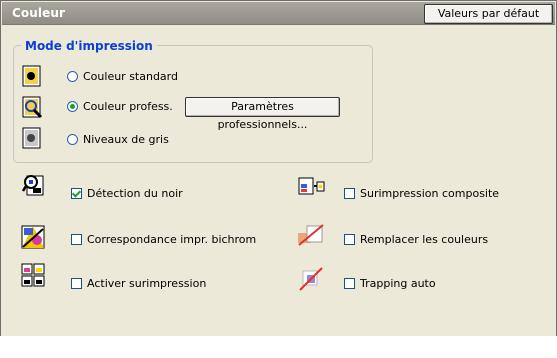 This screenshot has width=557, height=358. I want to click on two-color-match-row: Correspondance impr. bichrom, so click(163, 239).